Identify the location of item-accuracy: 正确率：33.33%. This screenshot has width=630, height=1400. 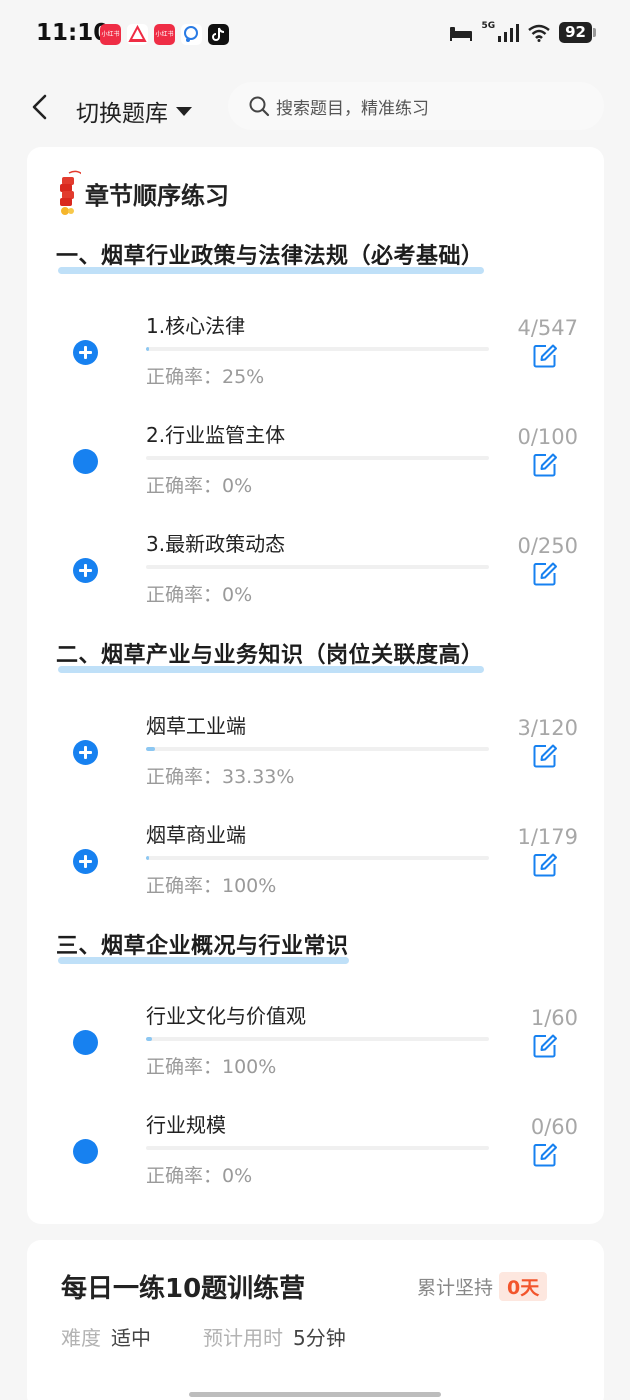
(220, 777).